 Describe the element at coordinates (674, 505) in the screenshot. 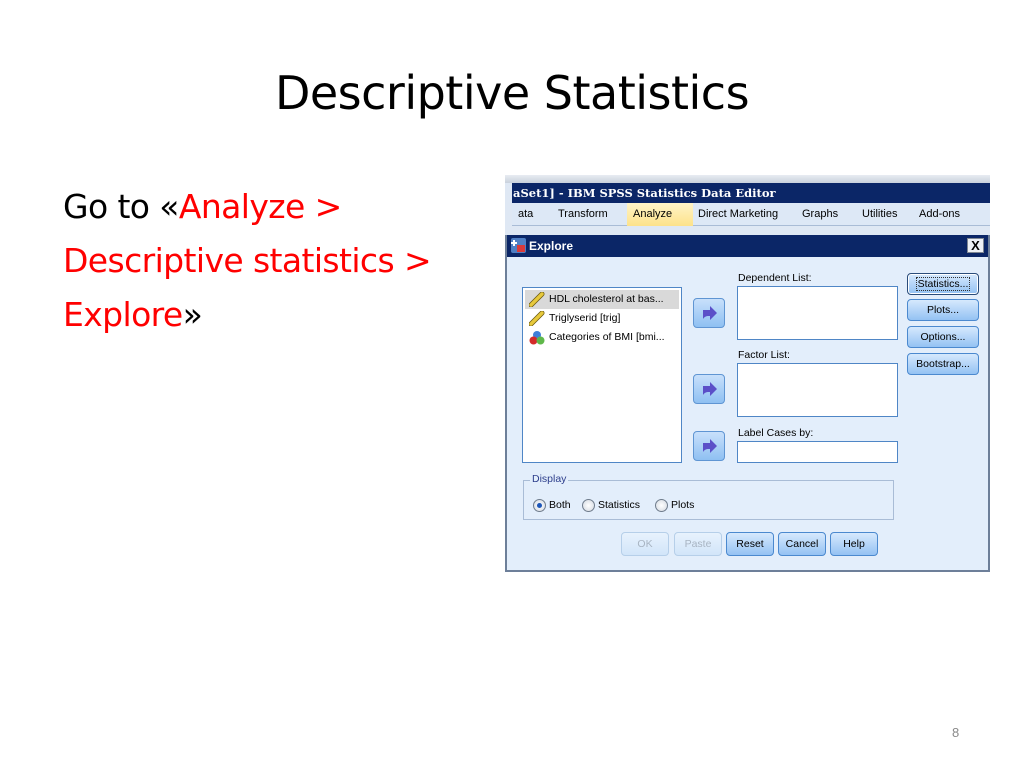

I see `display-plots-radio: Plots` at that location.